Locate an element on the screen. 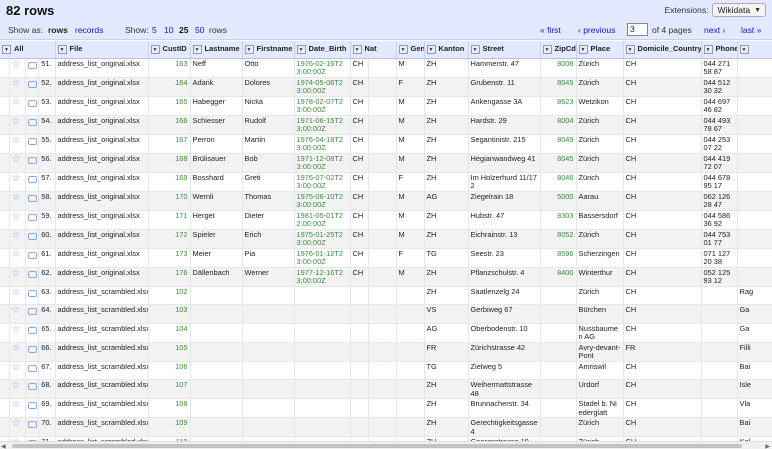 The width and height of the screenshot is (772, 449). cell-street: Eichrainstr. 13 is located at coordinates (504, 239).